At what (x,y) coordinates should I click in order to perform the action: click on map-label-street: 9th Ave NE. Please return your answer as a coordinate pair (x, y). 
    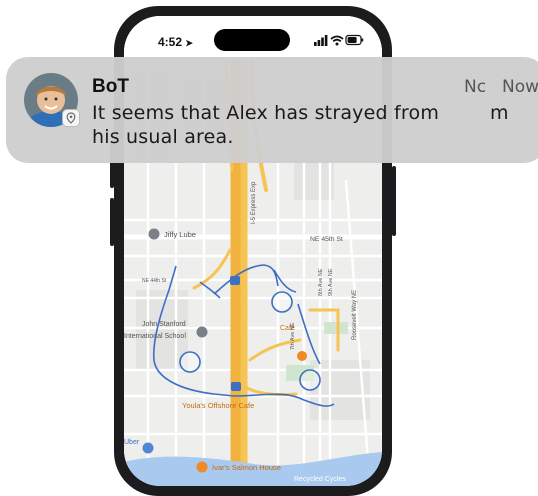
    Looking at the image, I should click on (331, 282).